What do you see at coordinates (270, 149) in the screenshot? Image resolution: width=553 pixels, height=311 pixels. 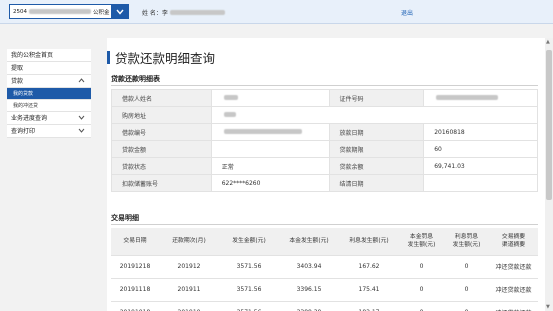 I see `loan-amount-value` at bounding box center [270, 149].